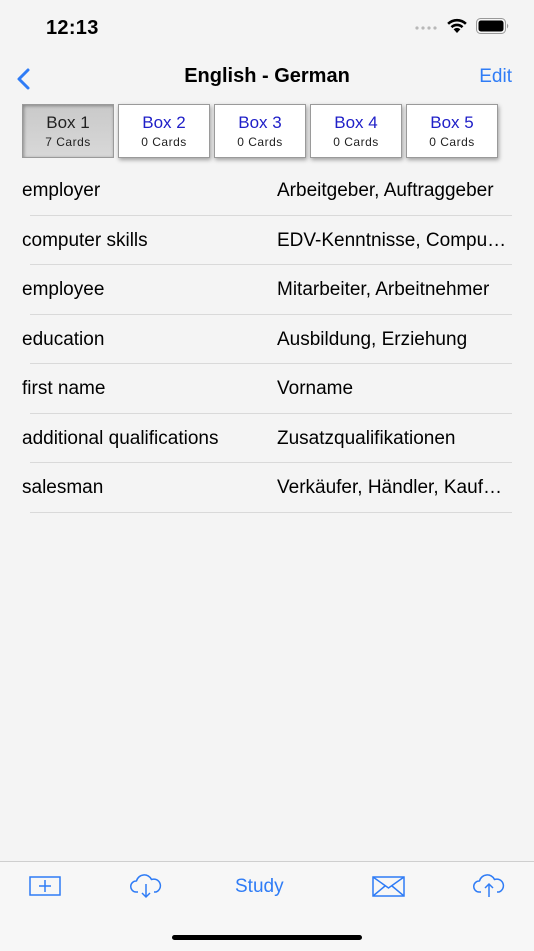 The image size is (534, 951). I want to click on add-card-button, so click(45, 889).